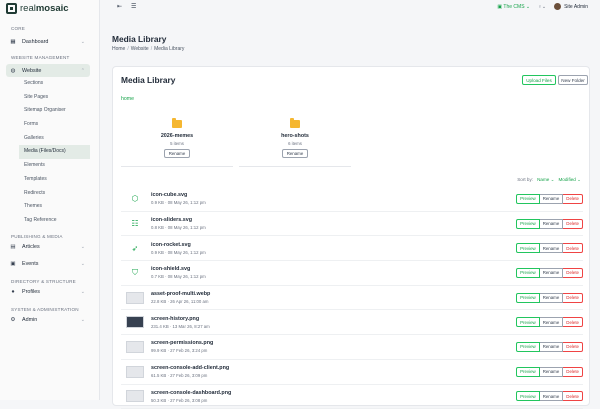 Image resolution: width=600 pixels, height=409 pixels. Describe the element at coordinates (557, 6) in the screenshot. I see `avatar` at that location.